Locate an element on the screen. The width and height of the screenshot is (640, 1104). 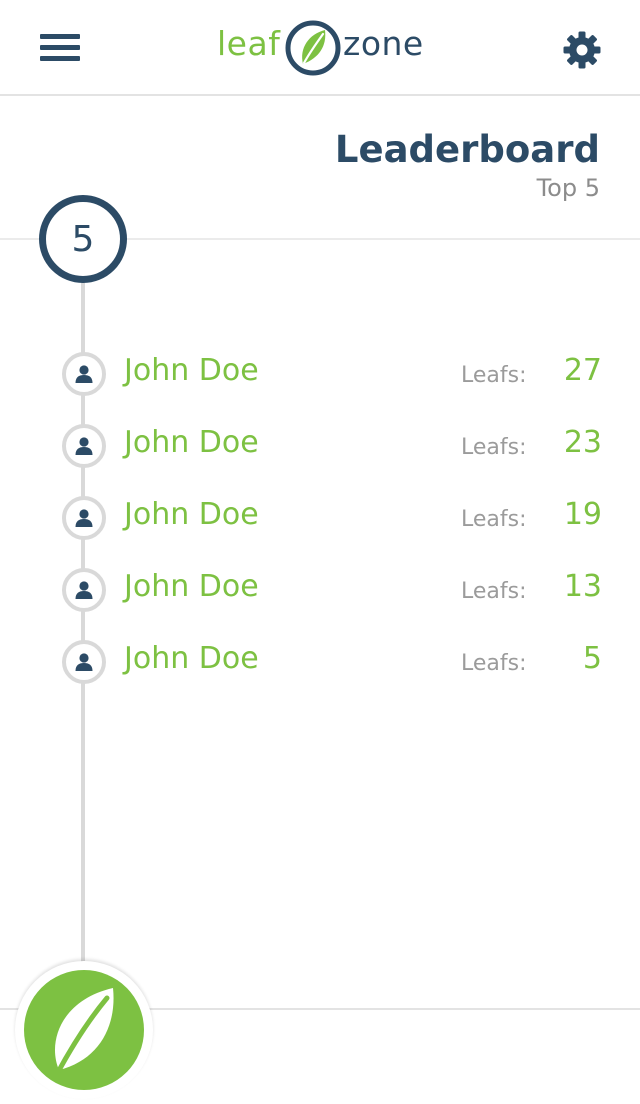
logo-leaf-icon is located at coordinates (313, 48).